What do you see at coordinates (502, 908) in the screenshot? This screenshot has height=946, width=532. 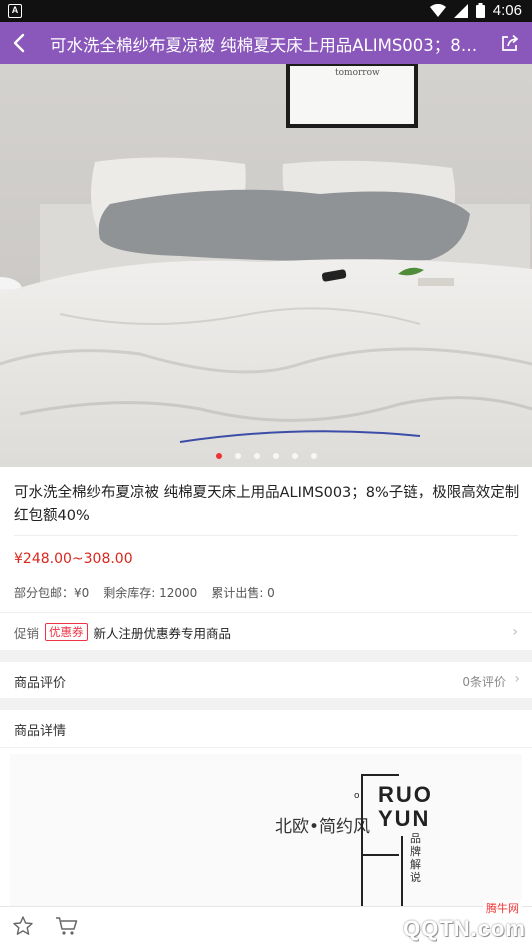 I see `watermark-line-1: 腾牛网` at bounding box center [502, 908].